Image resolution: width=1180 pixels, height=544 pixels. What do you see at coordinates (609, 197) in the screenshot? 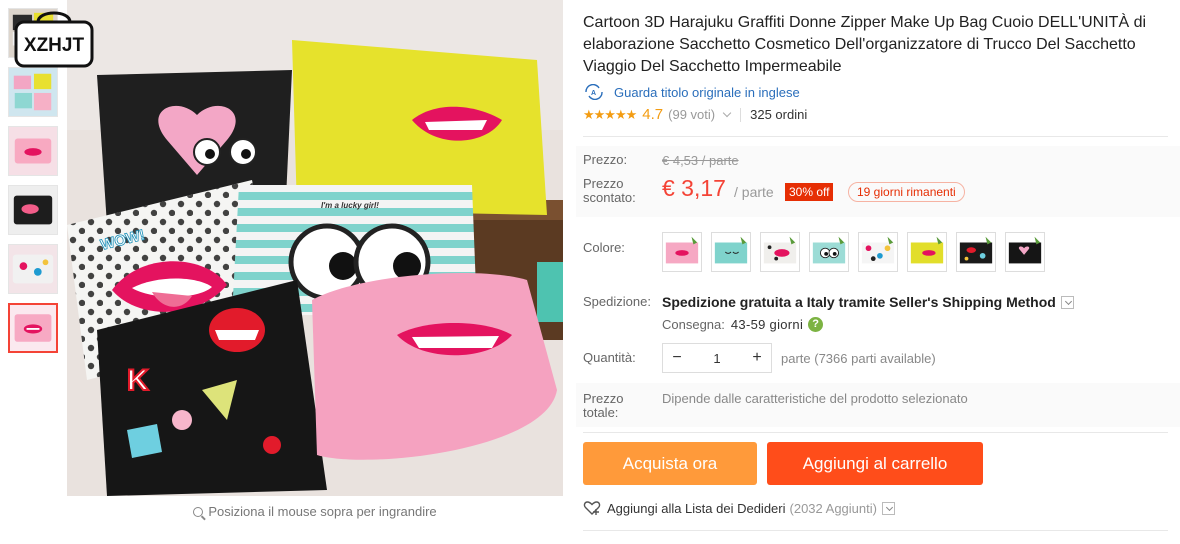
I see `discount-price-label-2: scontato:` at bounding box center [609, 197].